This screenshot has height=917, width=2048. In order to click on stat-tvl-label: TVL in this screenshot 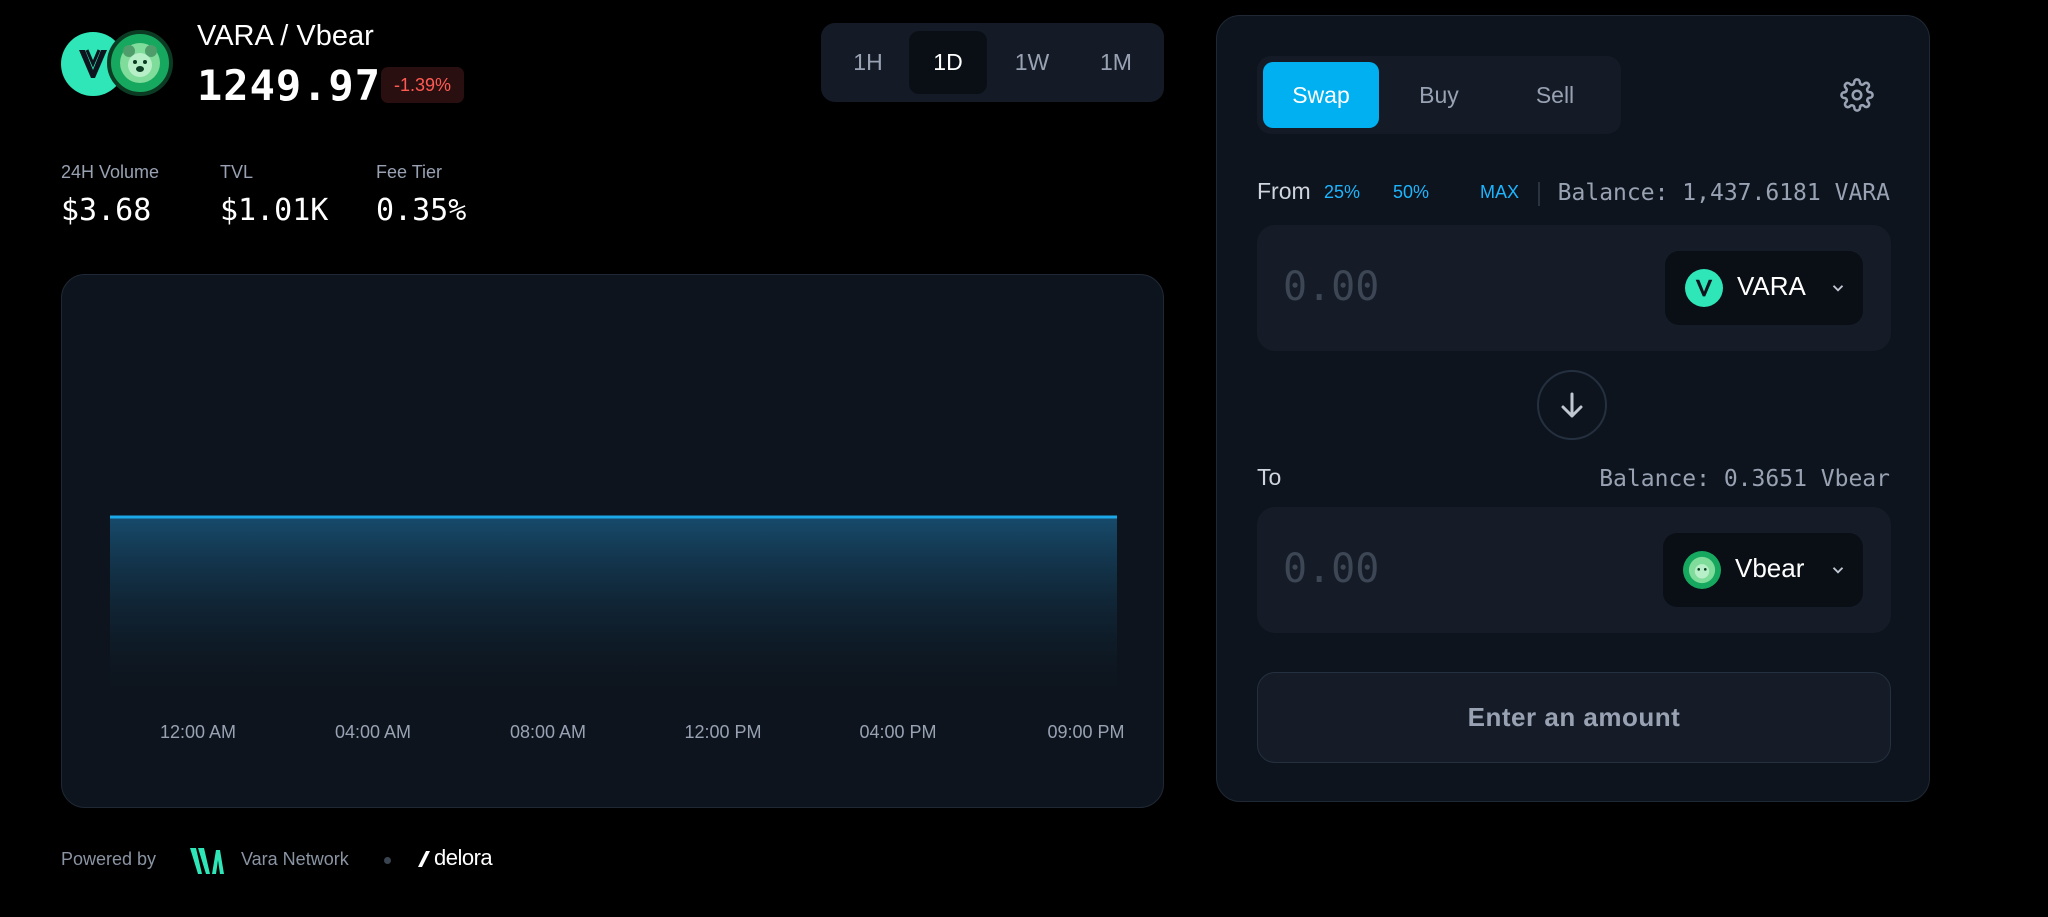, I will do `click(237, 172)`.